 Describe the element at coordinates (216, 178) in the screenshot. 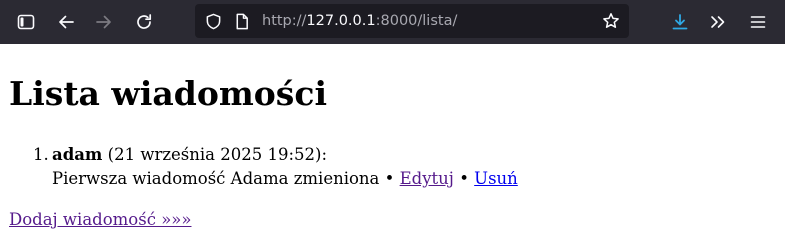

I see `message-text: Pierwsza wiadomość Adama zmieniona` at that location.